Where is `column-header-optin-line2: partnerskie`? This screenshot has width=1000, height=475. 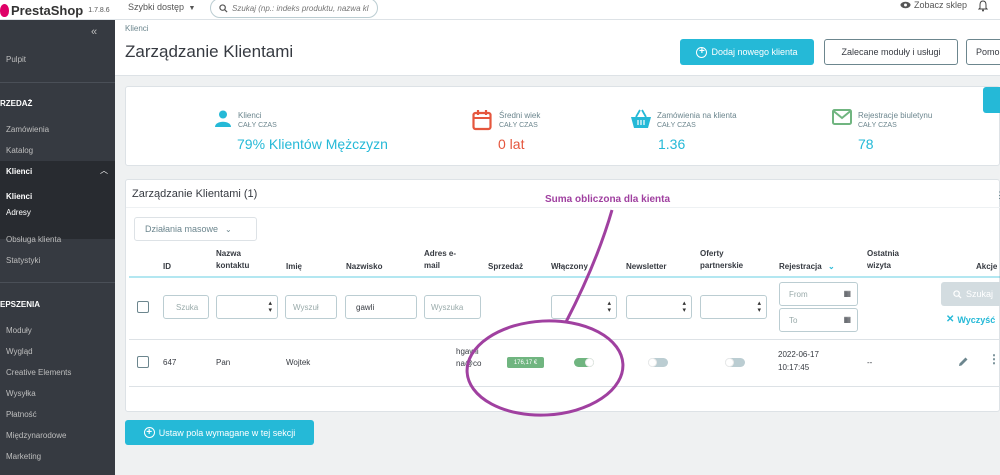
column-header-optin-line2: partnerskie is located at coordinates (721, 266).